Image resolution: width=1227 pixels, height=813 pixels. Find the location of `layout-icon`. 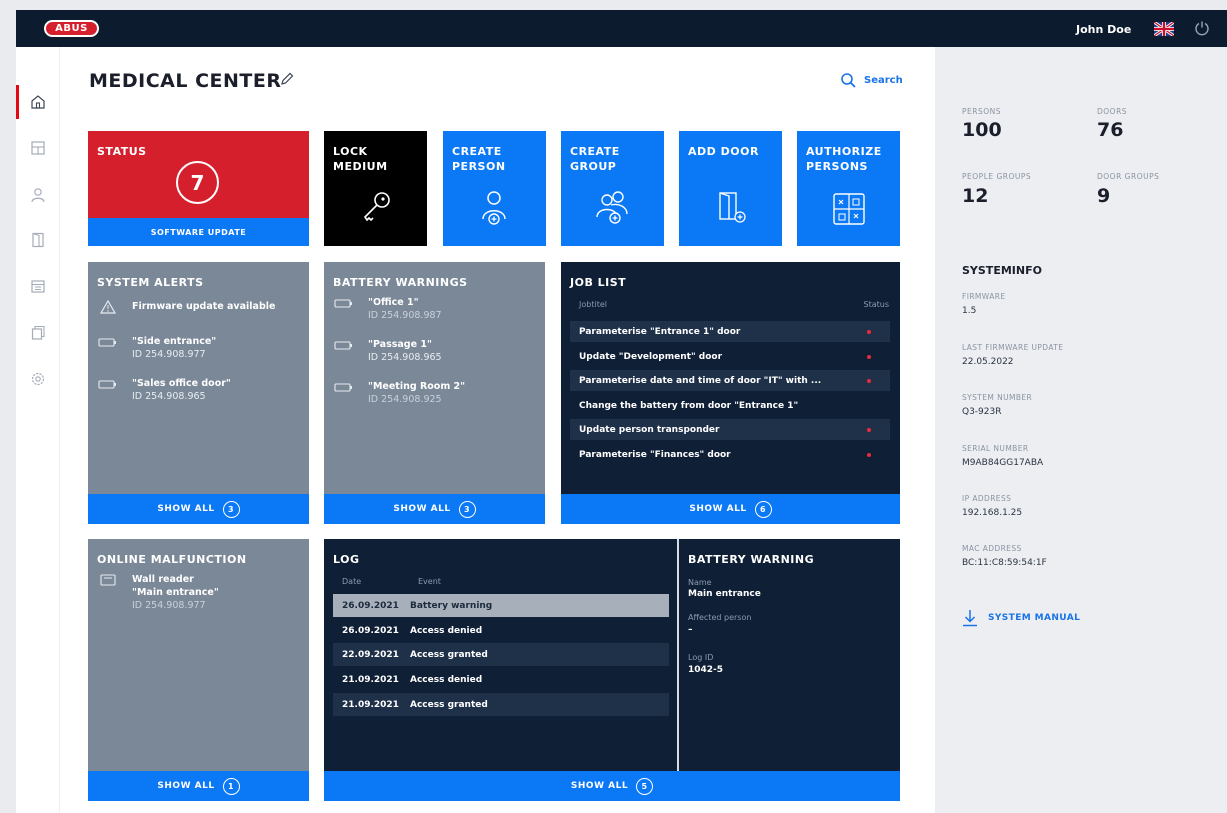

layout-icon is located at coordinates (38, 148).